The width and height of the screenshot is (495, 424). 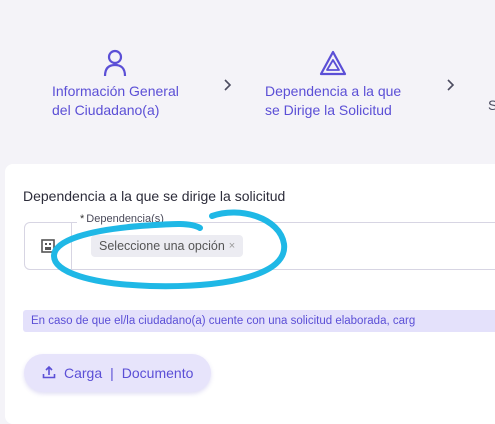 I want to click on building-icon, so click(x=48, y=246).